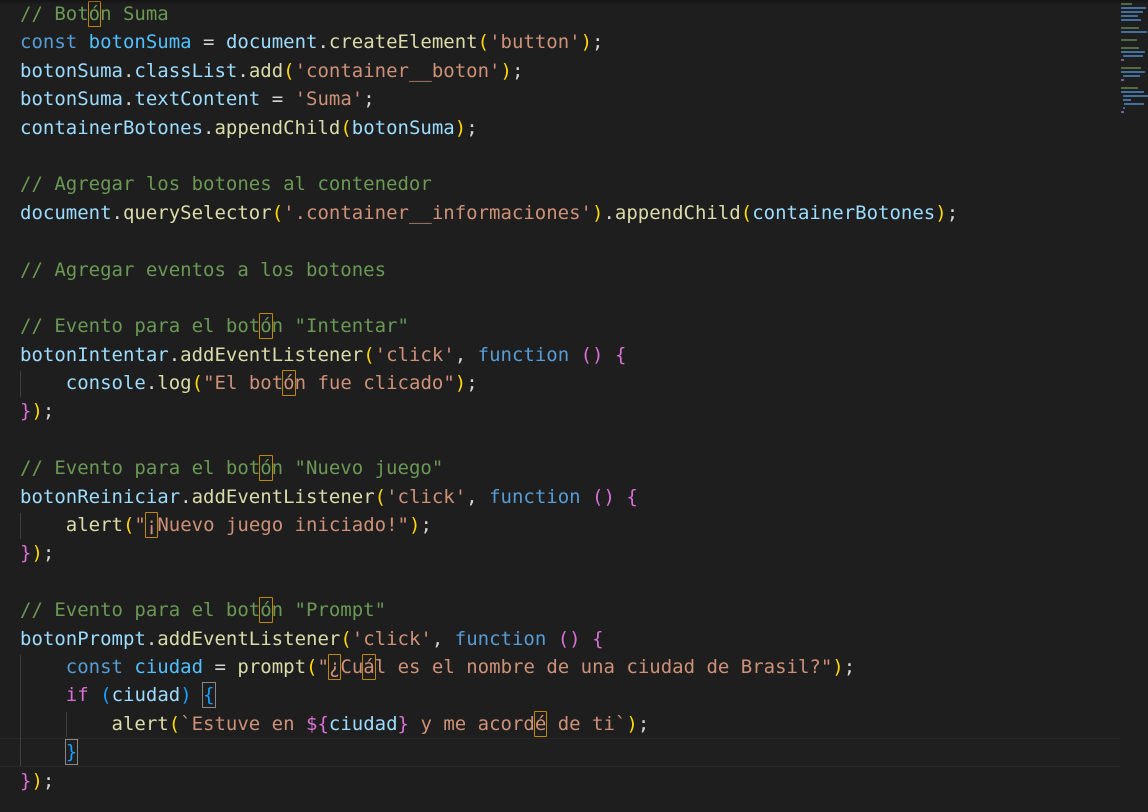 The width and height of the screenshot is (1148, 812). Describe the element at coordinates (603, 666) in the screenshot. I see `code-token: l es el nombre de una ciudad de Brasil?"` at that location.